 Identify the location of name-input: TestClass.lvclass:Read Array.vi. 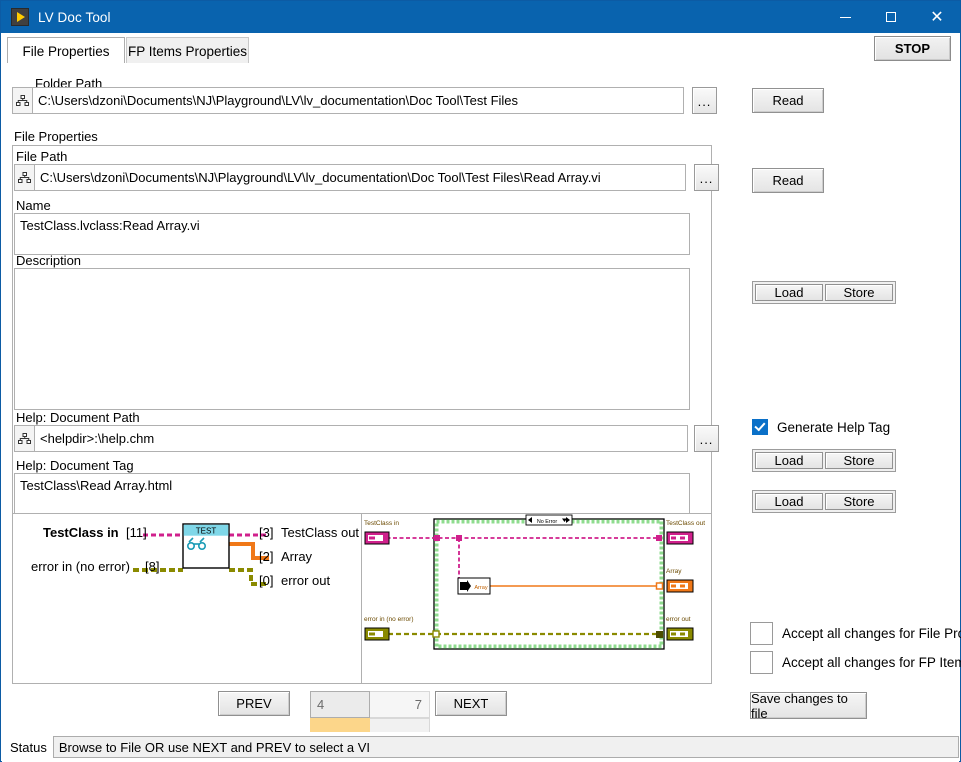
(352, 234).